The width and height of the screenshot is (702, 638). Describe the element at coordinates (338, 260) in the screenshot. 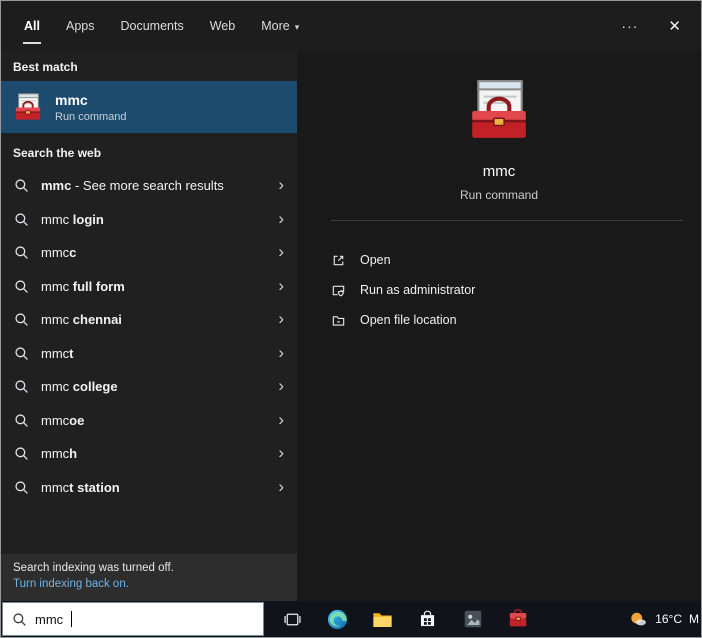

I see `open-icon` at that location.